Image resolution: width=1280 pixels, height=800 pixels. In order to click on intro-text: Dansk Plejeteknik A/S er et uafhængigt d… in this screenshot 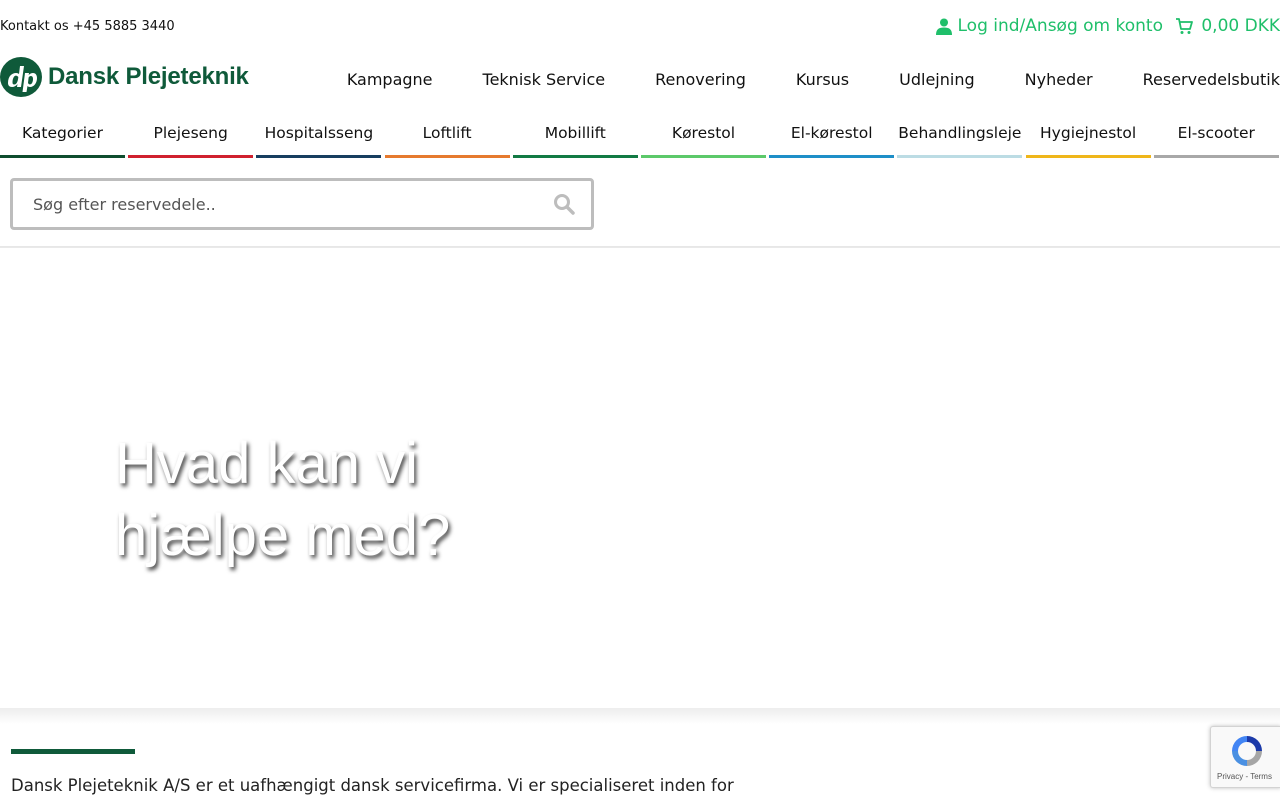, I will do `click(372, 785)`.